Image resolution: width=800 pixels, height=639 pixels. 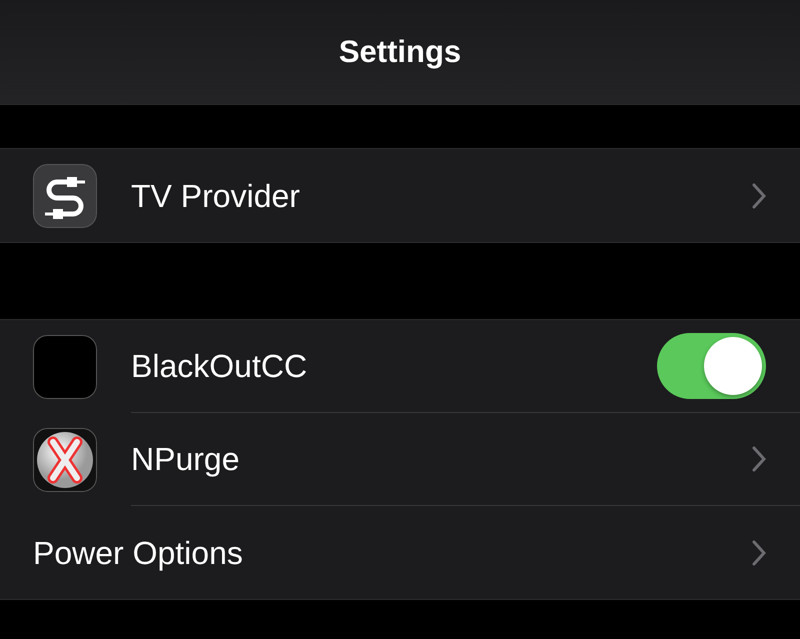 I want to click on setting-label: Power Options, so click(x=138, y=553).